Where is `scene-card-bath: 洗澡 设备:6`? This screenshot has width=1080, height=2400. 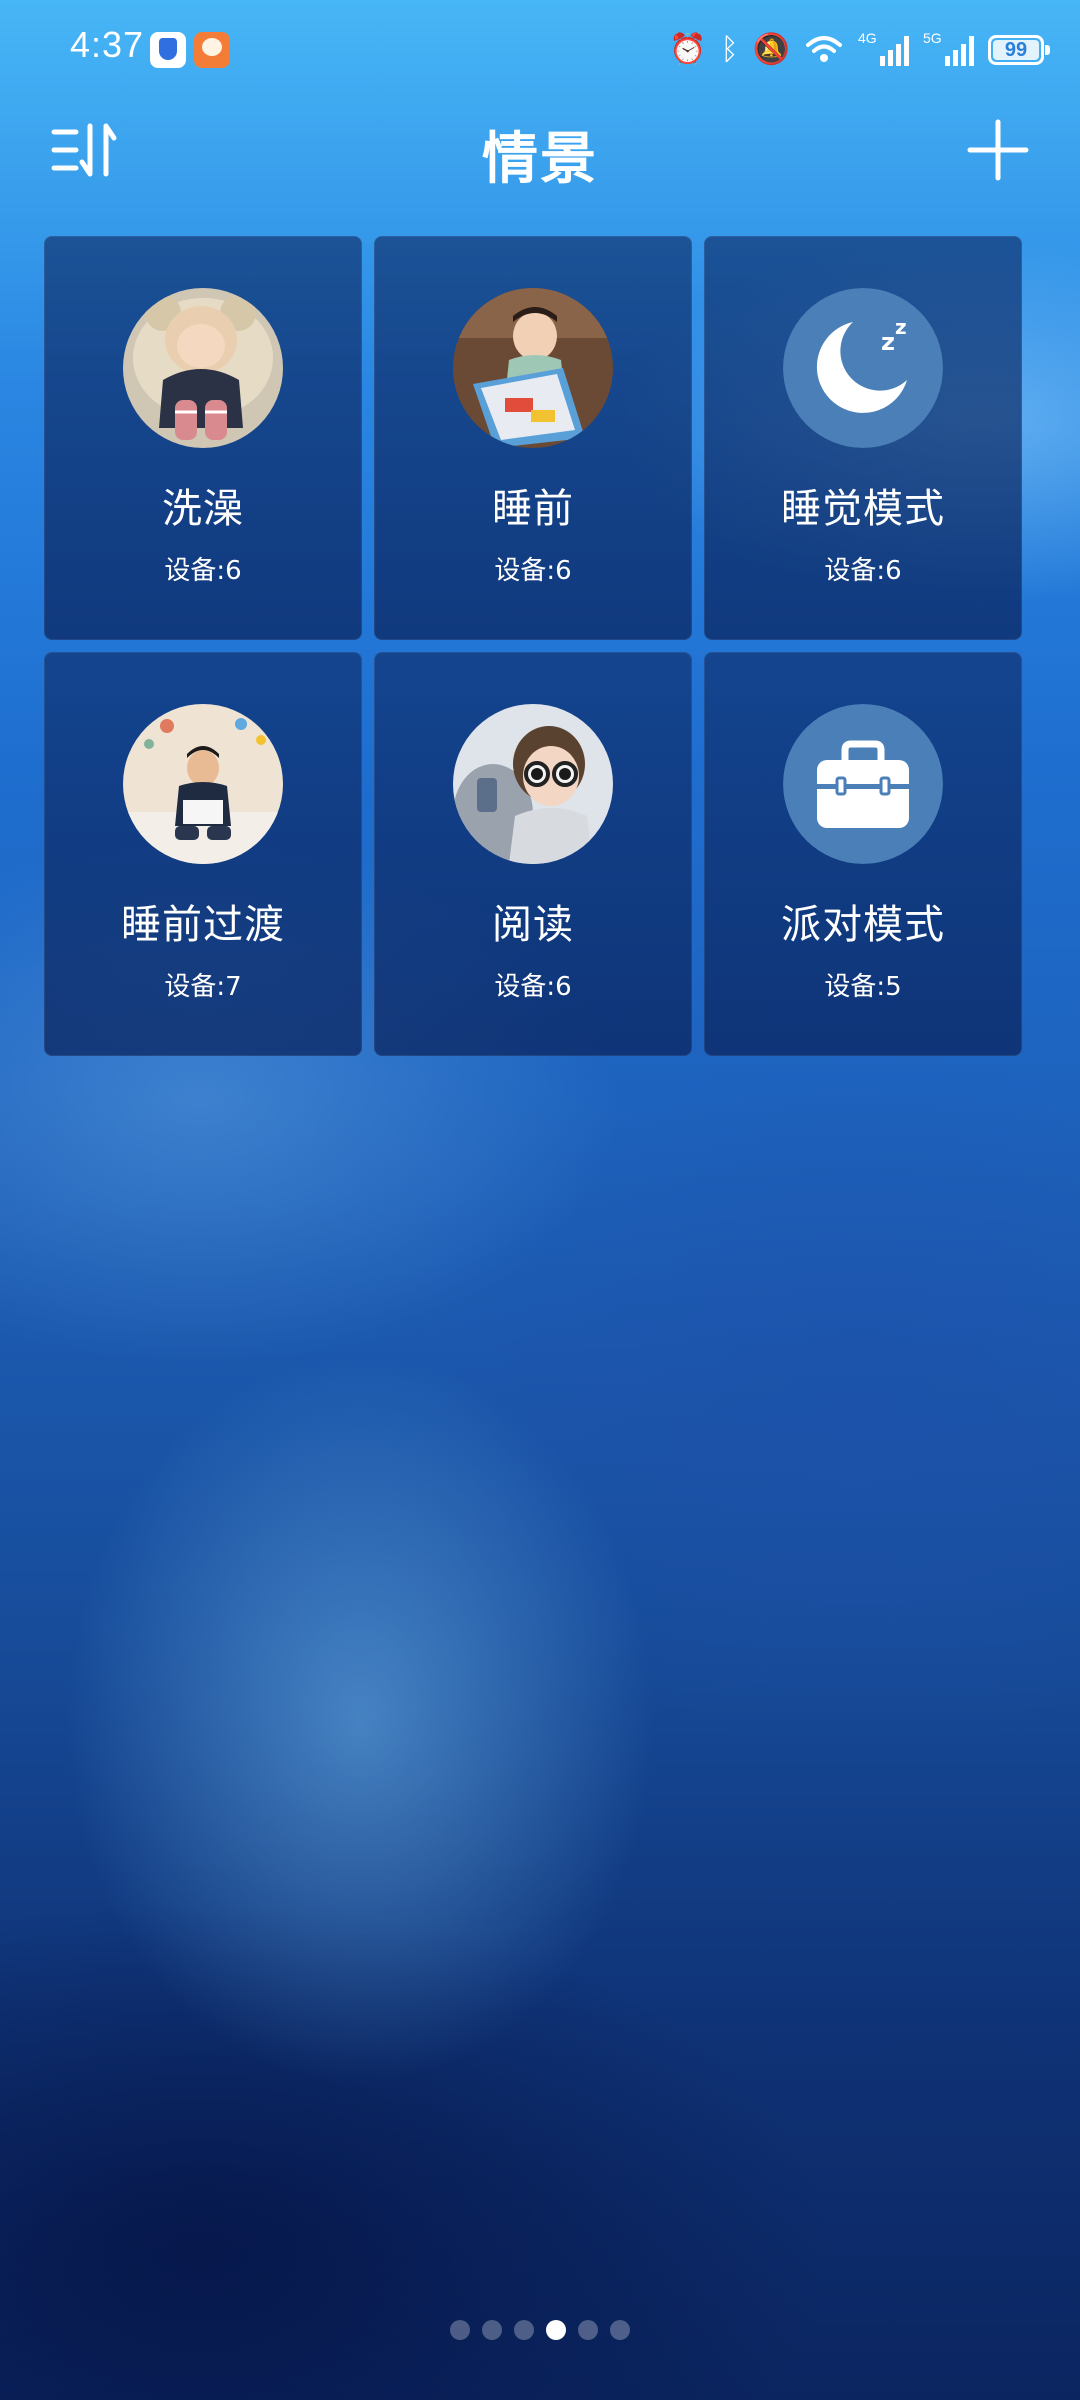
scene-card-bath: 洗澡 设备:6 is located at coordinates (203, 438).